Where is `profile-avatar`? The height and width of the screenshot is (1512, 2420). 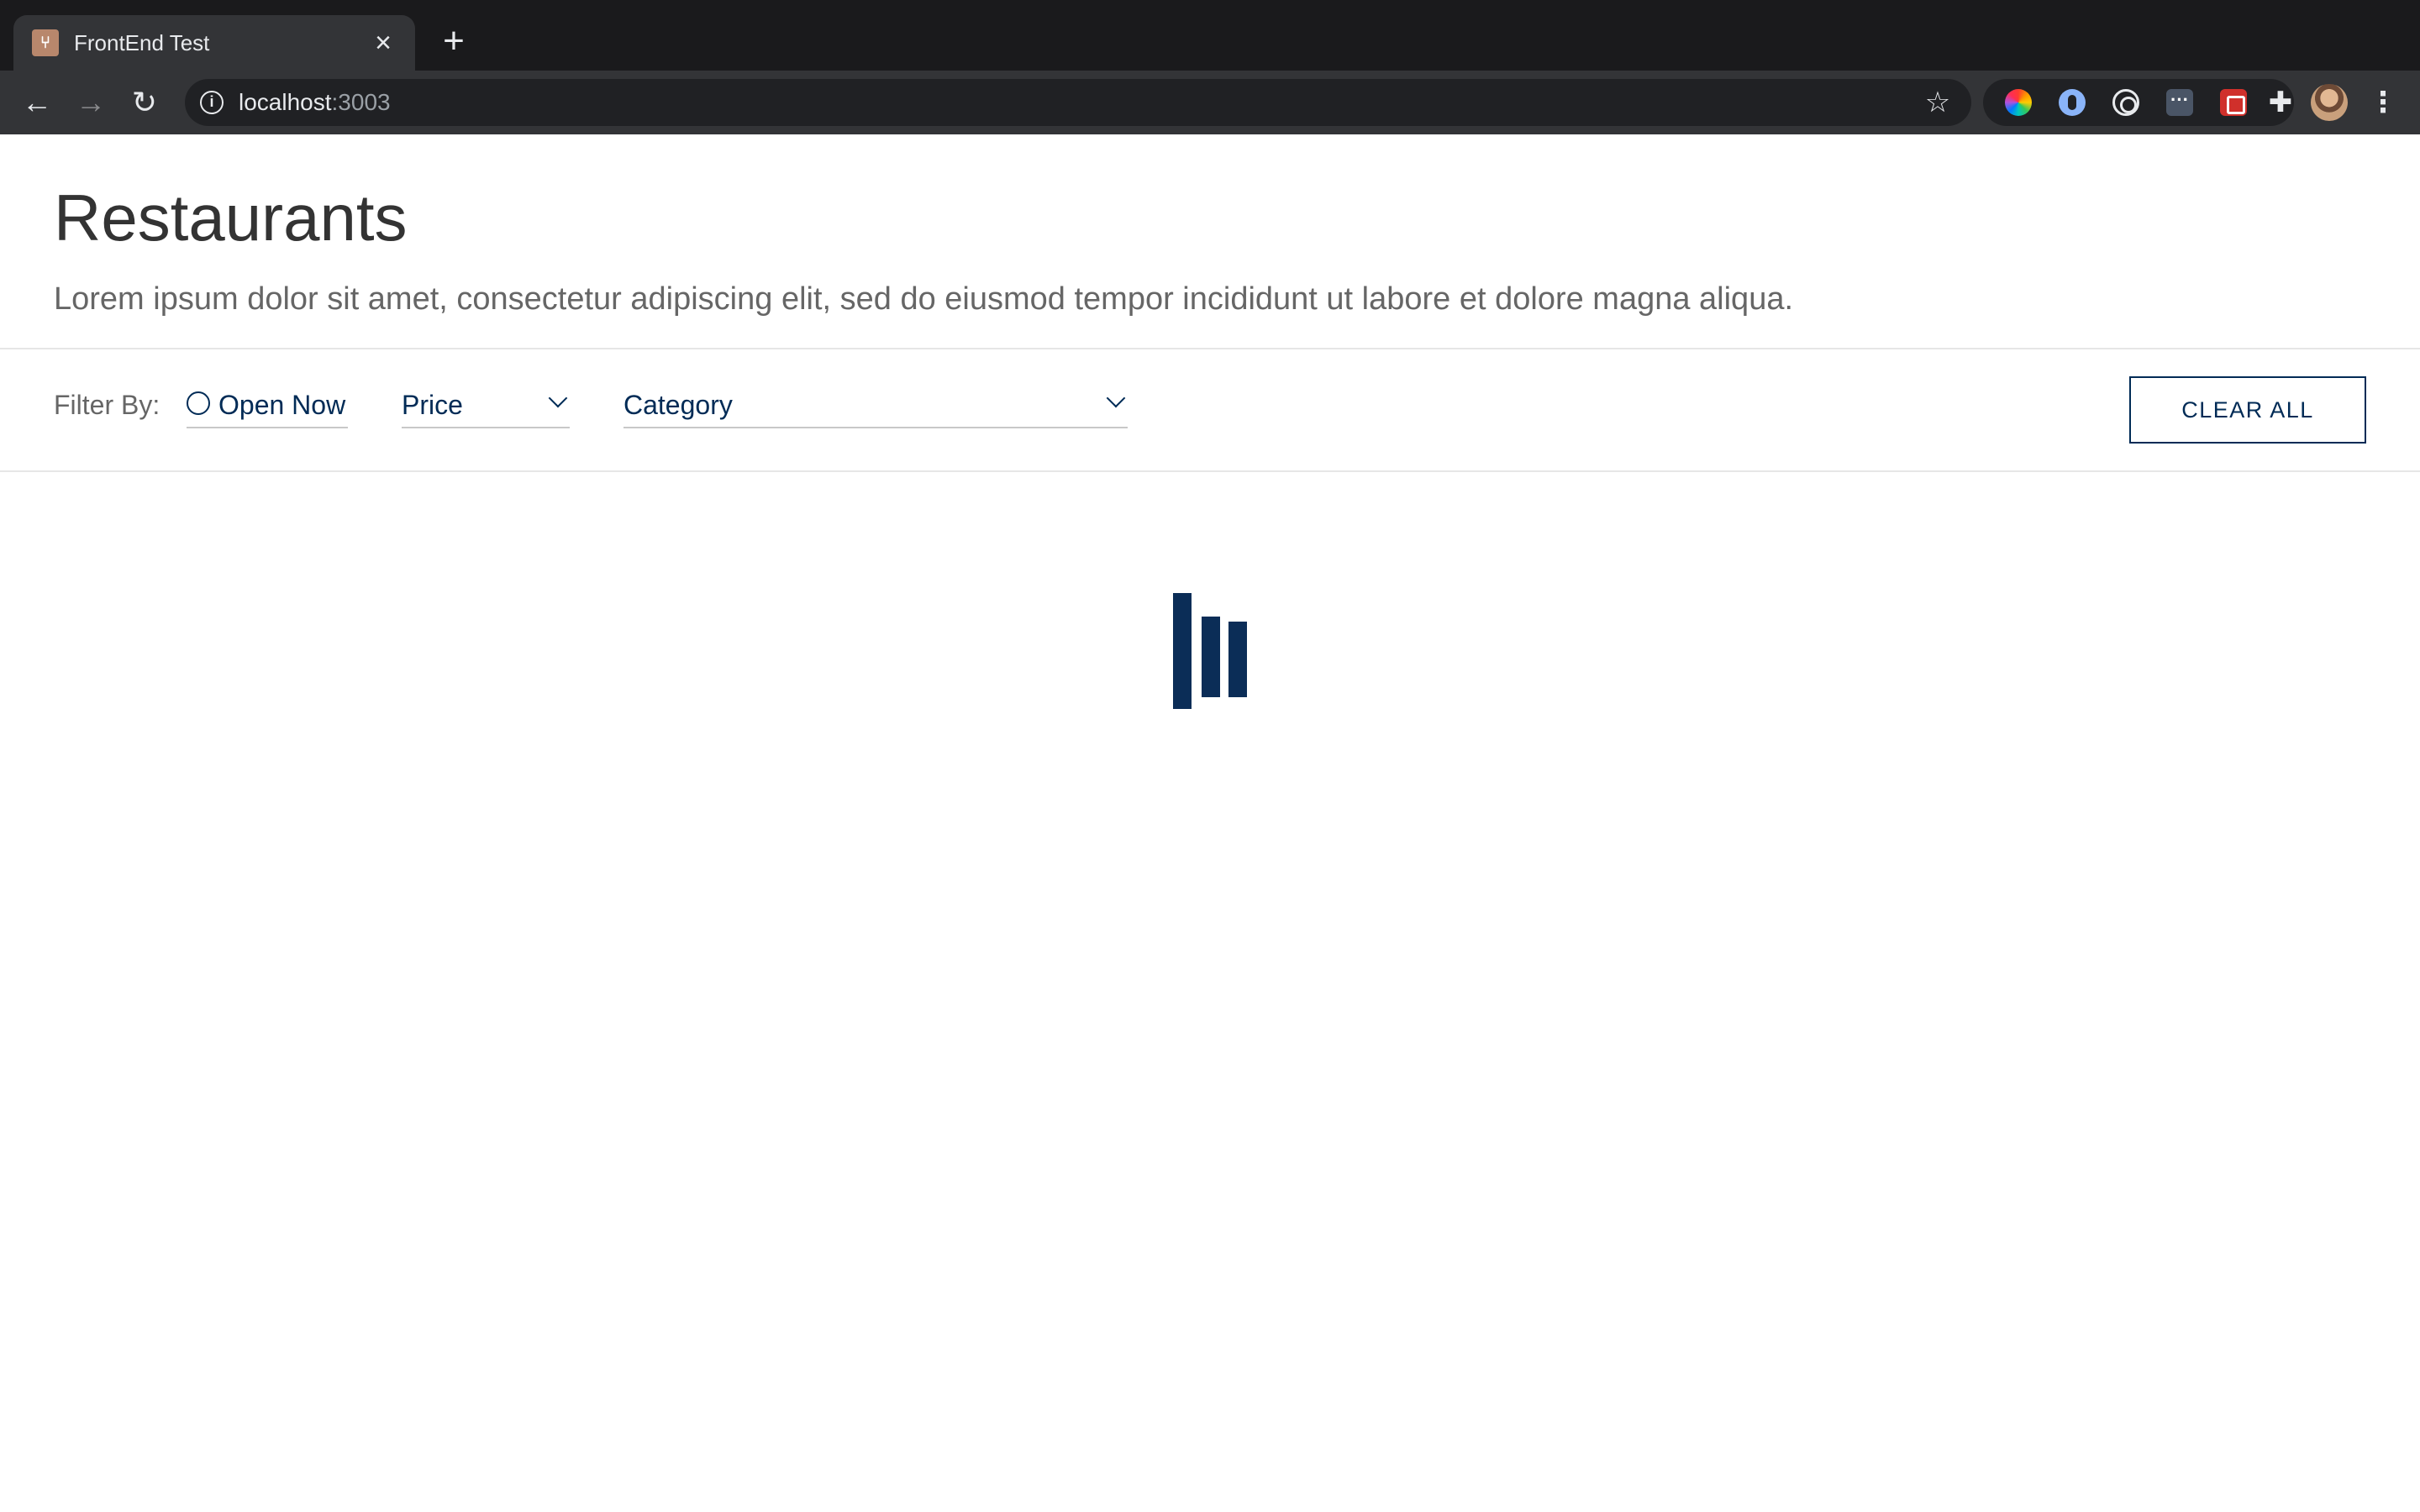 profile-avatar is located at coordinates (2329, 102).